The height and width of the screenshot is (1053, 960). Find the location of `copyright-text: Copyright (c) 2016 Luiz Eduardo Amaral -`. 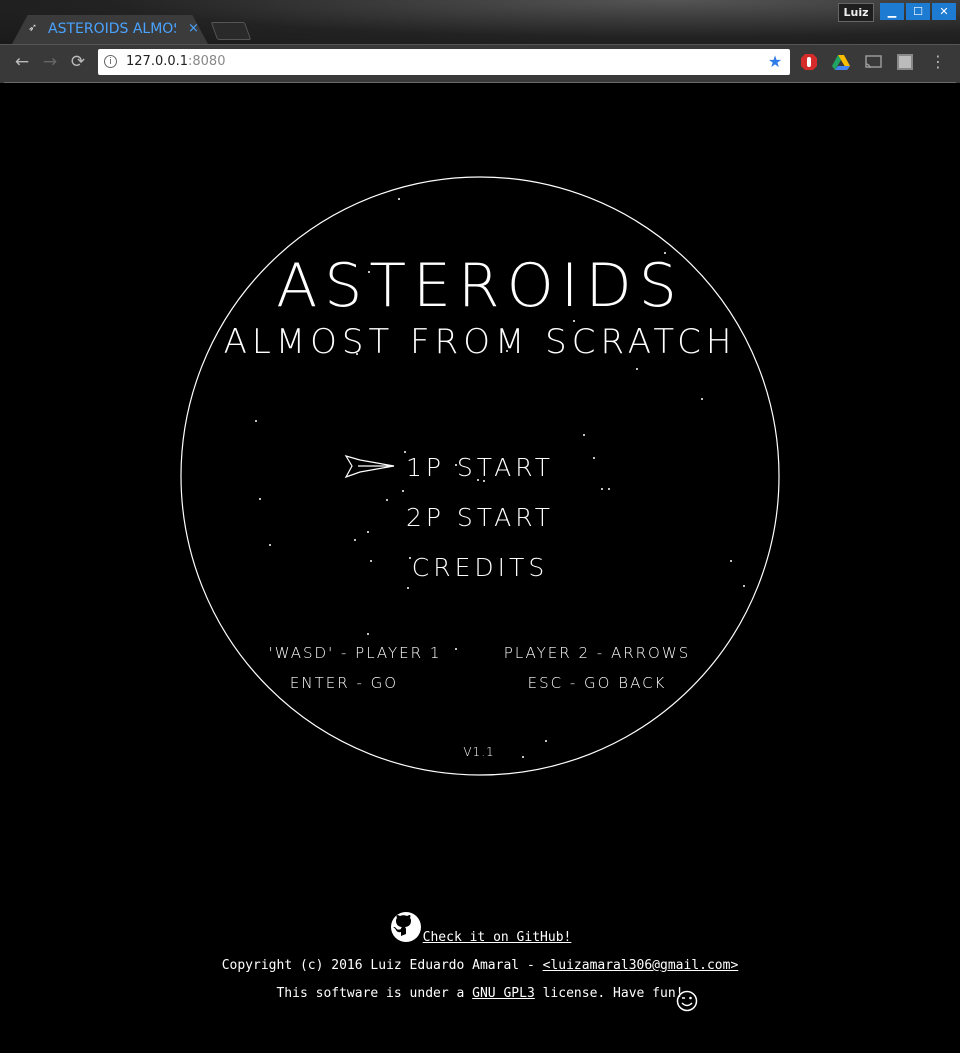

copyright-text: Copyright (c) 2016 Luiz Eduardo Amaral - is located at coordinates (382, 965).